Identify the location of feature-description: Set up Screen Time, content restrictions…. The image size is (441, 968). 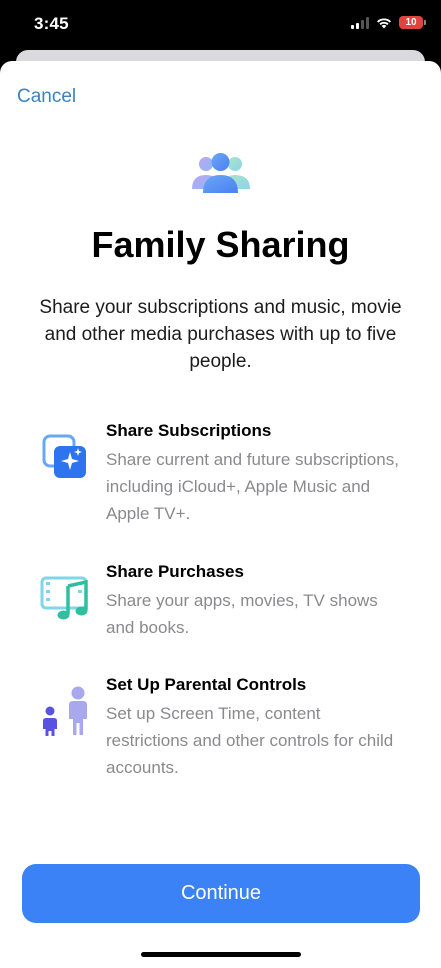
(250, 740).